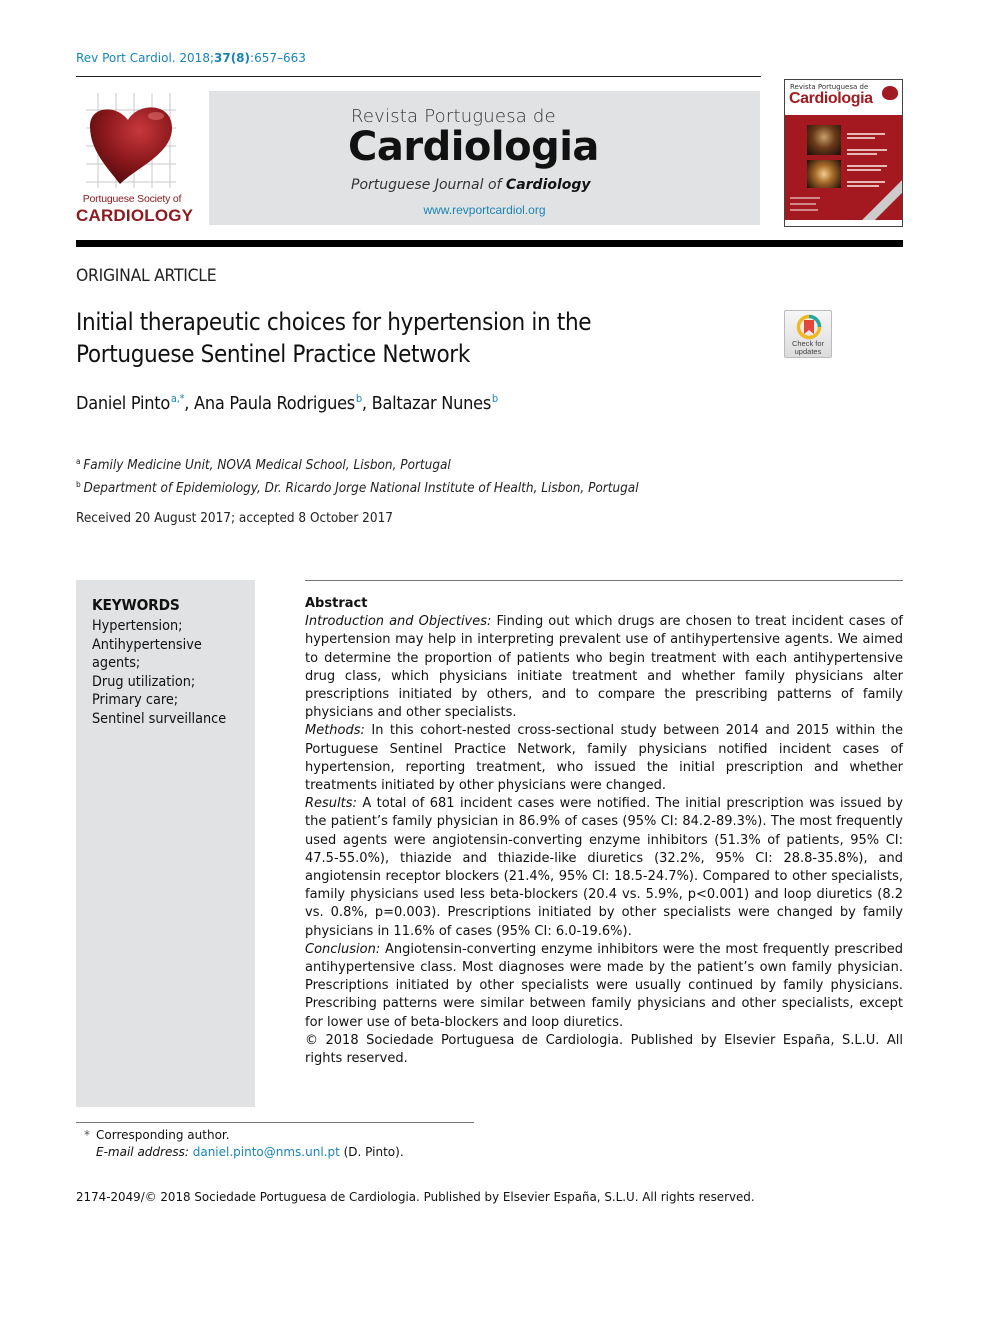 This screenshot has width=992, height=1323. What do you see at coordinates (843, 223) in the screenshot?
I see `cover-footer` at bounding box center [843, 223].